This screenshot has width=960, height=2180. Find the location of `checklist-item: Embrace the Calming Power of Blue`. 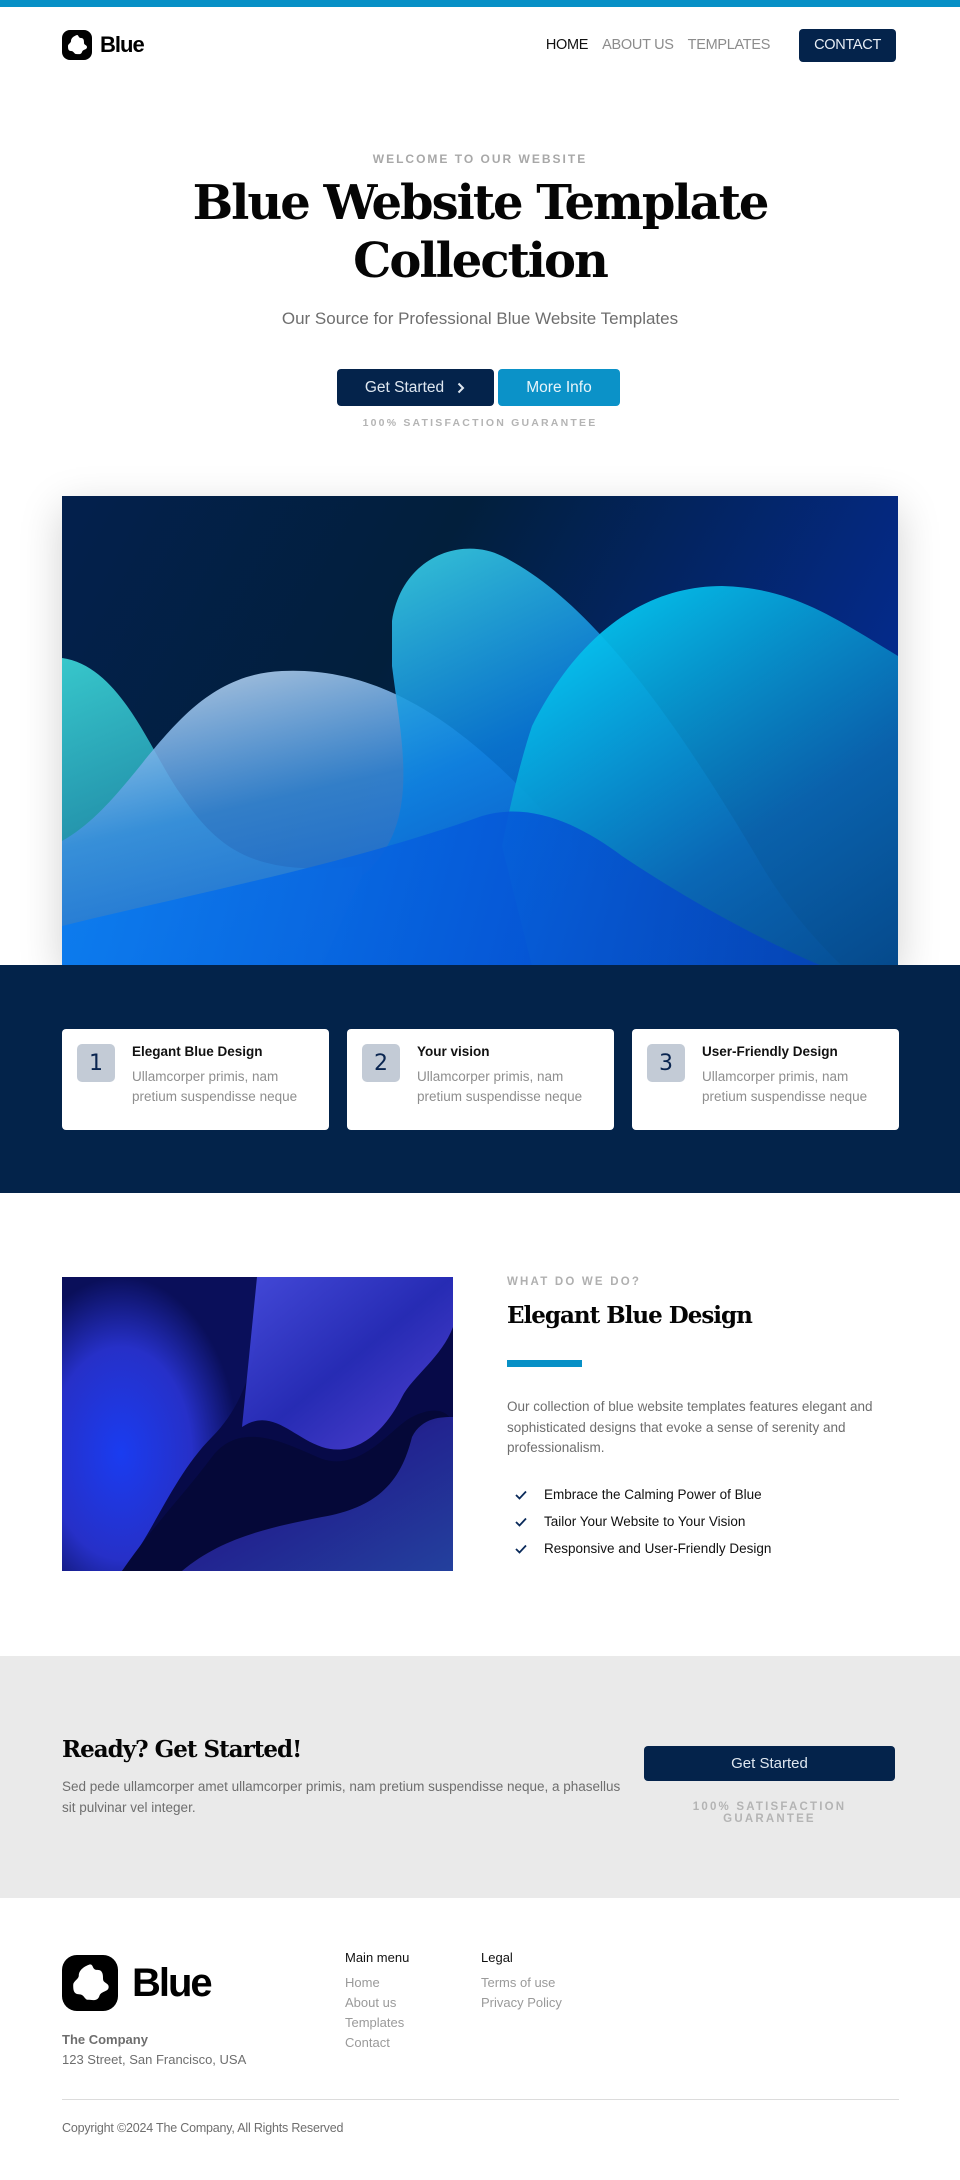

checklist-item: Embrace the Calming Power of Blue is located at coordinates (642, 1494).